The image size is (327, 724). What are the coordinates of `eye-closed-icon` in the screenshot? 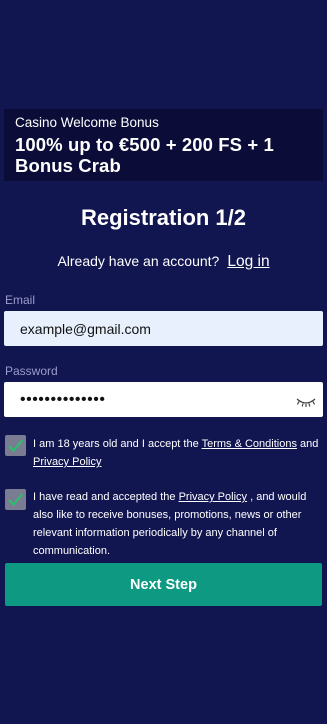 It's located at (306, 401).